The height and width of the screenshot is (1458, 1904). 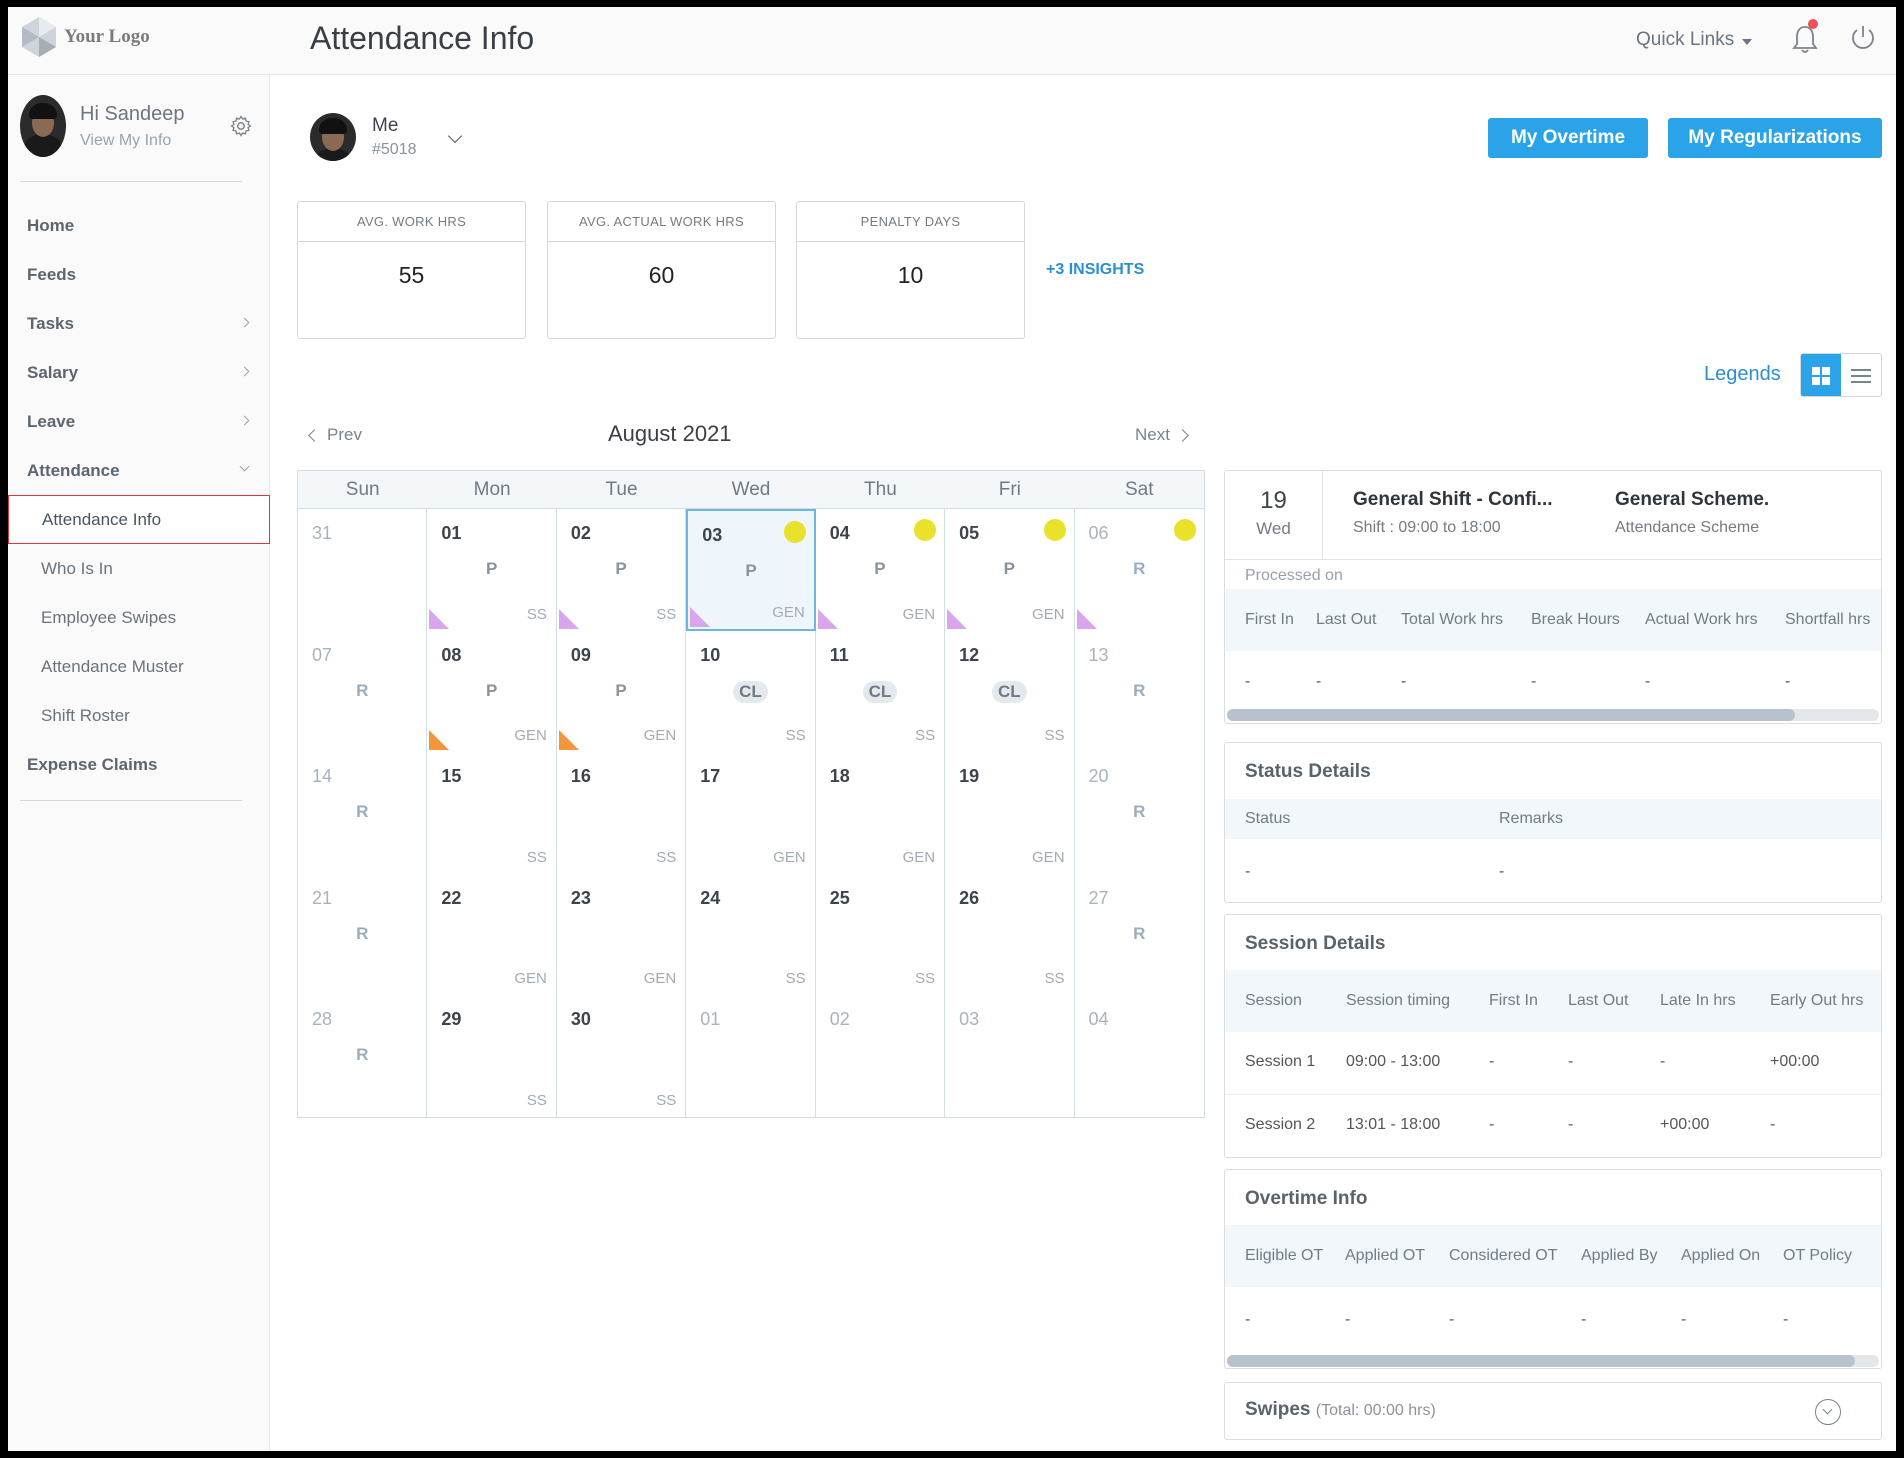 What do you see at coordinates (139, 666) in the screenshot?
I see `sidebar-subitem-attendance-muster: Attendance Muster` at bounding box center [139, 666].